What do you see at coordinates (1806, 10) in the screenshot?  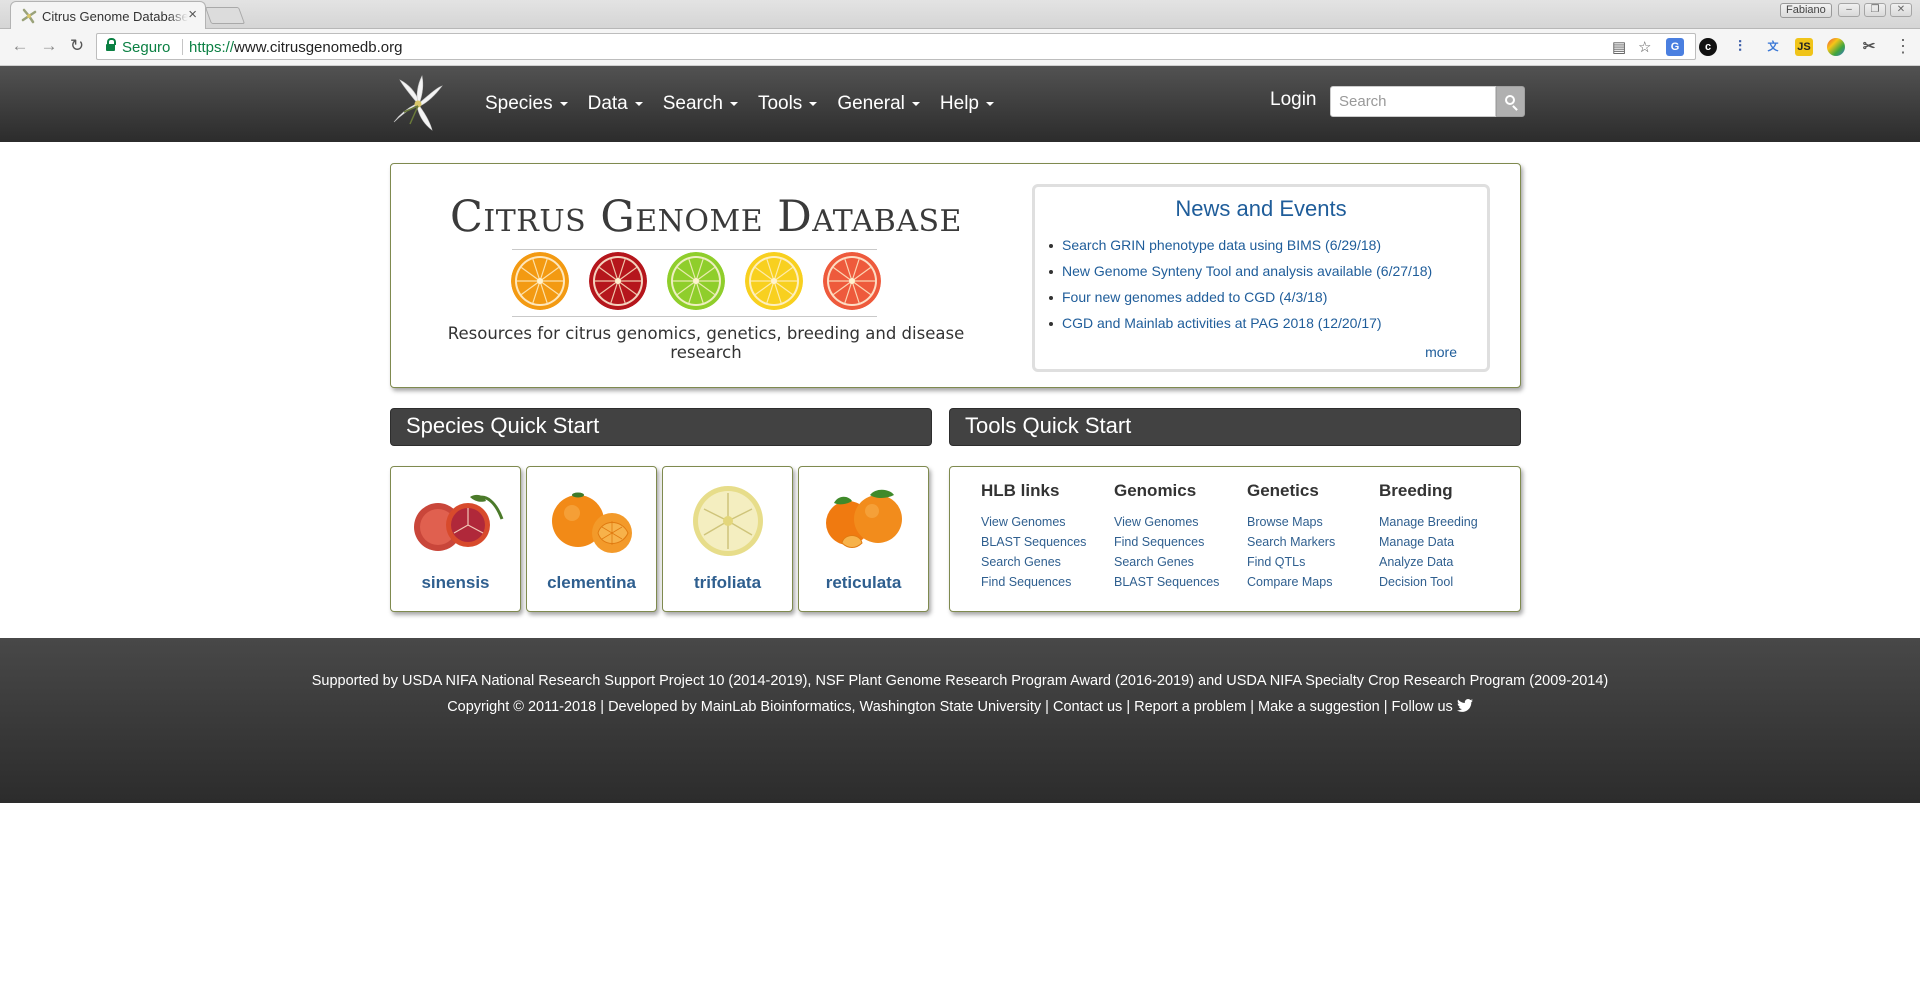 I see `profile-badge: Fabiano` at bounding box center [1806, 10].